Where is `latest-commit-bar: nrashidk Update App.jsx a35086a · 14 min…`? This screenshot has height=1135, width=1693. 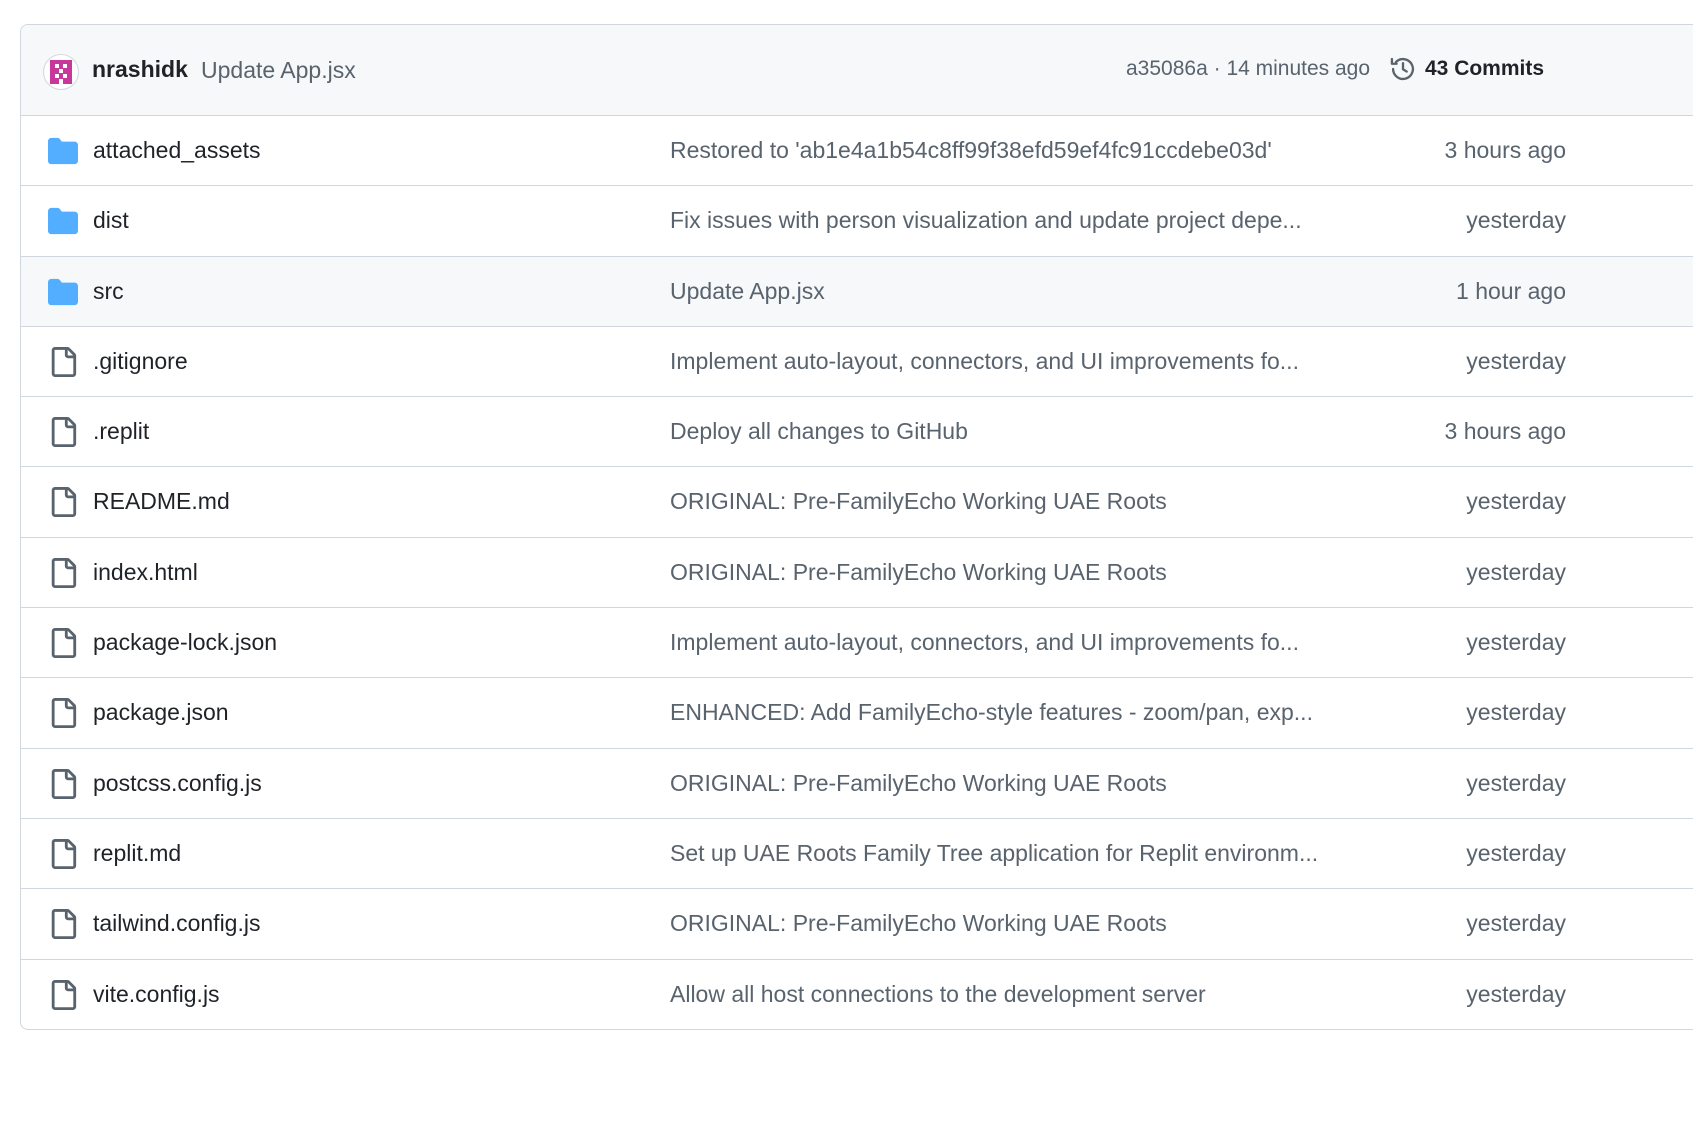
latest-commit-bar: nrashidk Update App.jsx a35086a · 14 min… is located at coordinates (857, 70).